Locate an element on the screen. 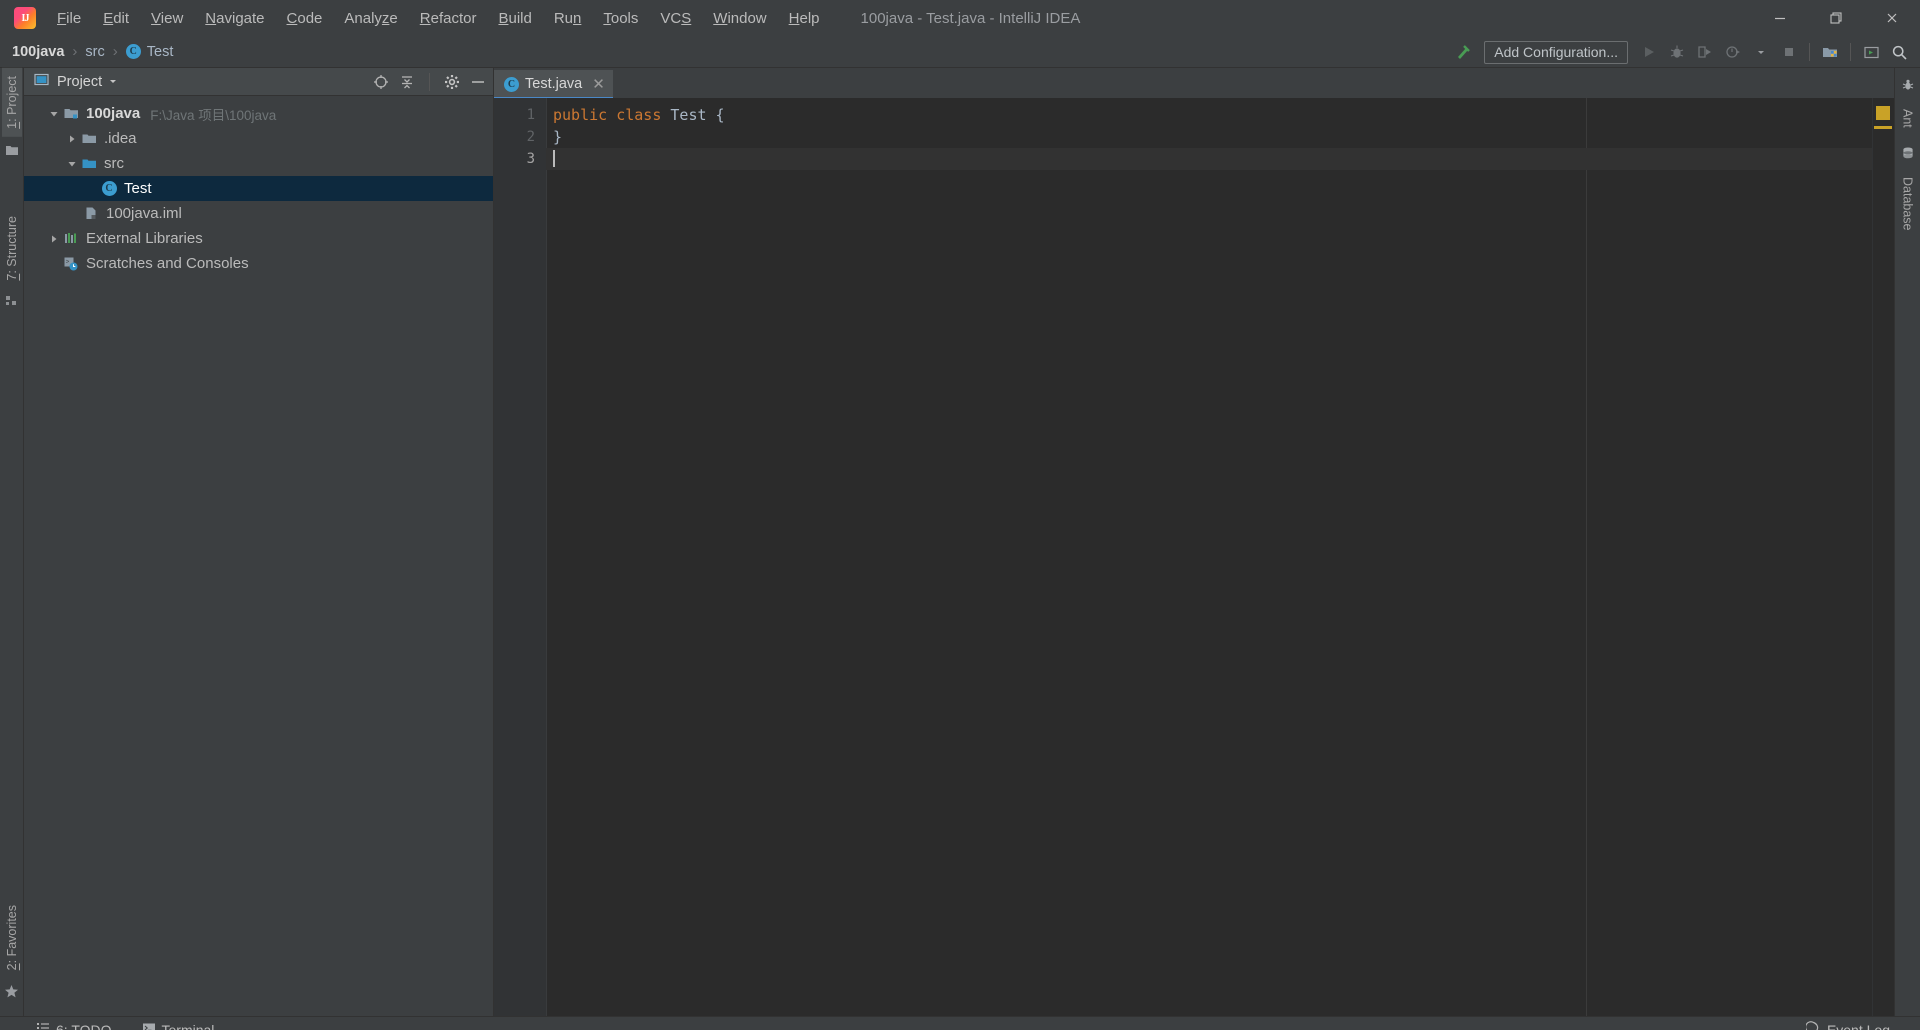  menu-item-code: Code is located at coordinates (305, 18).